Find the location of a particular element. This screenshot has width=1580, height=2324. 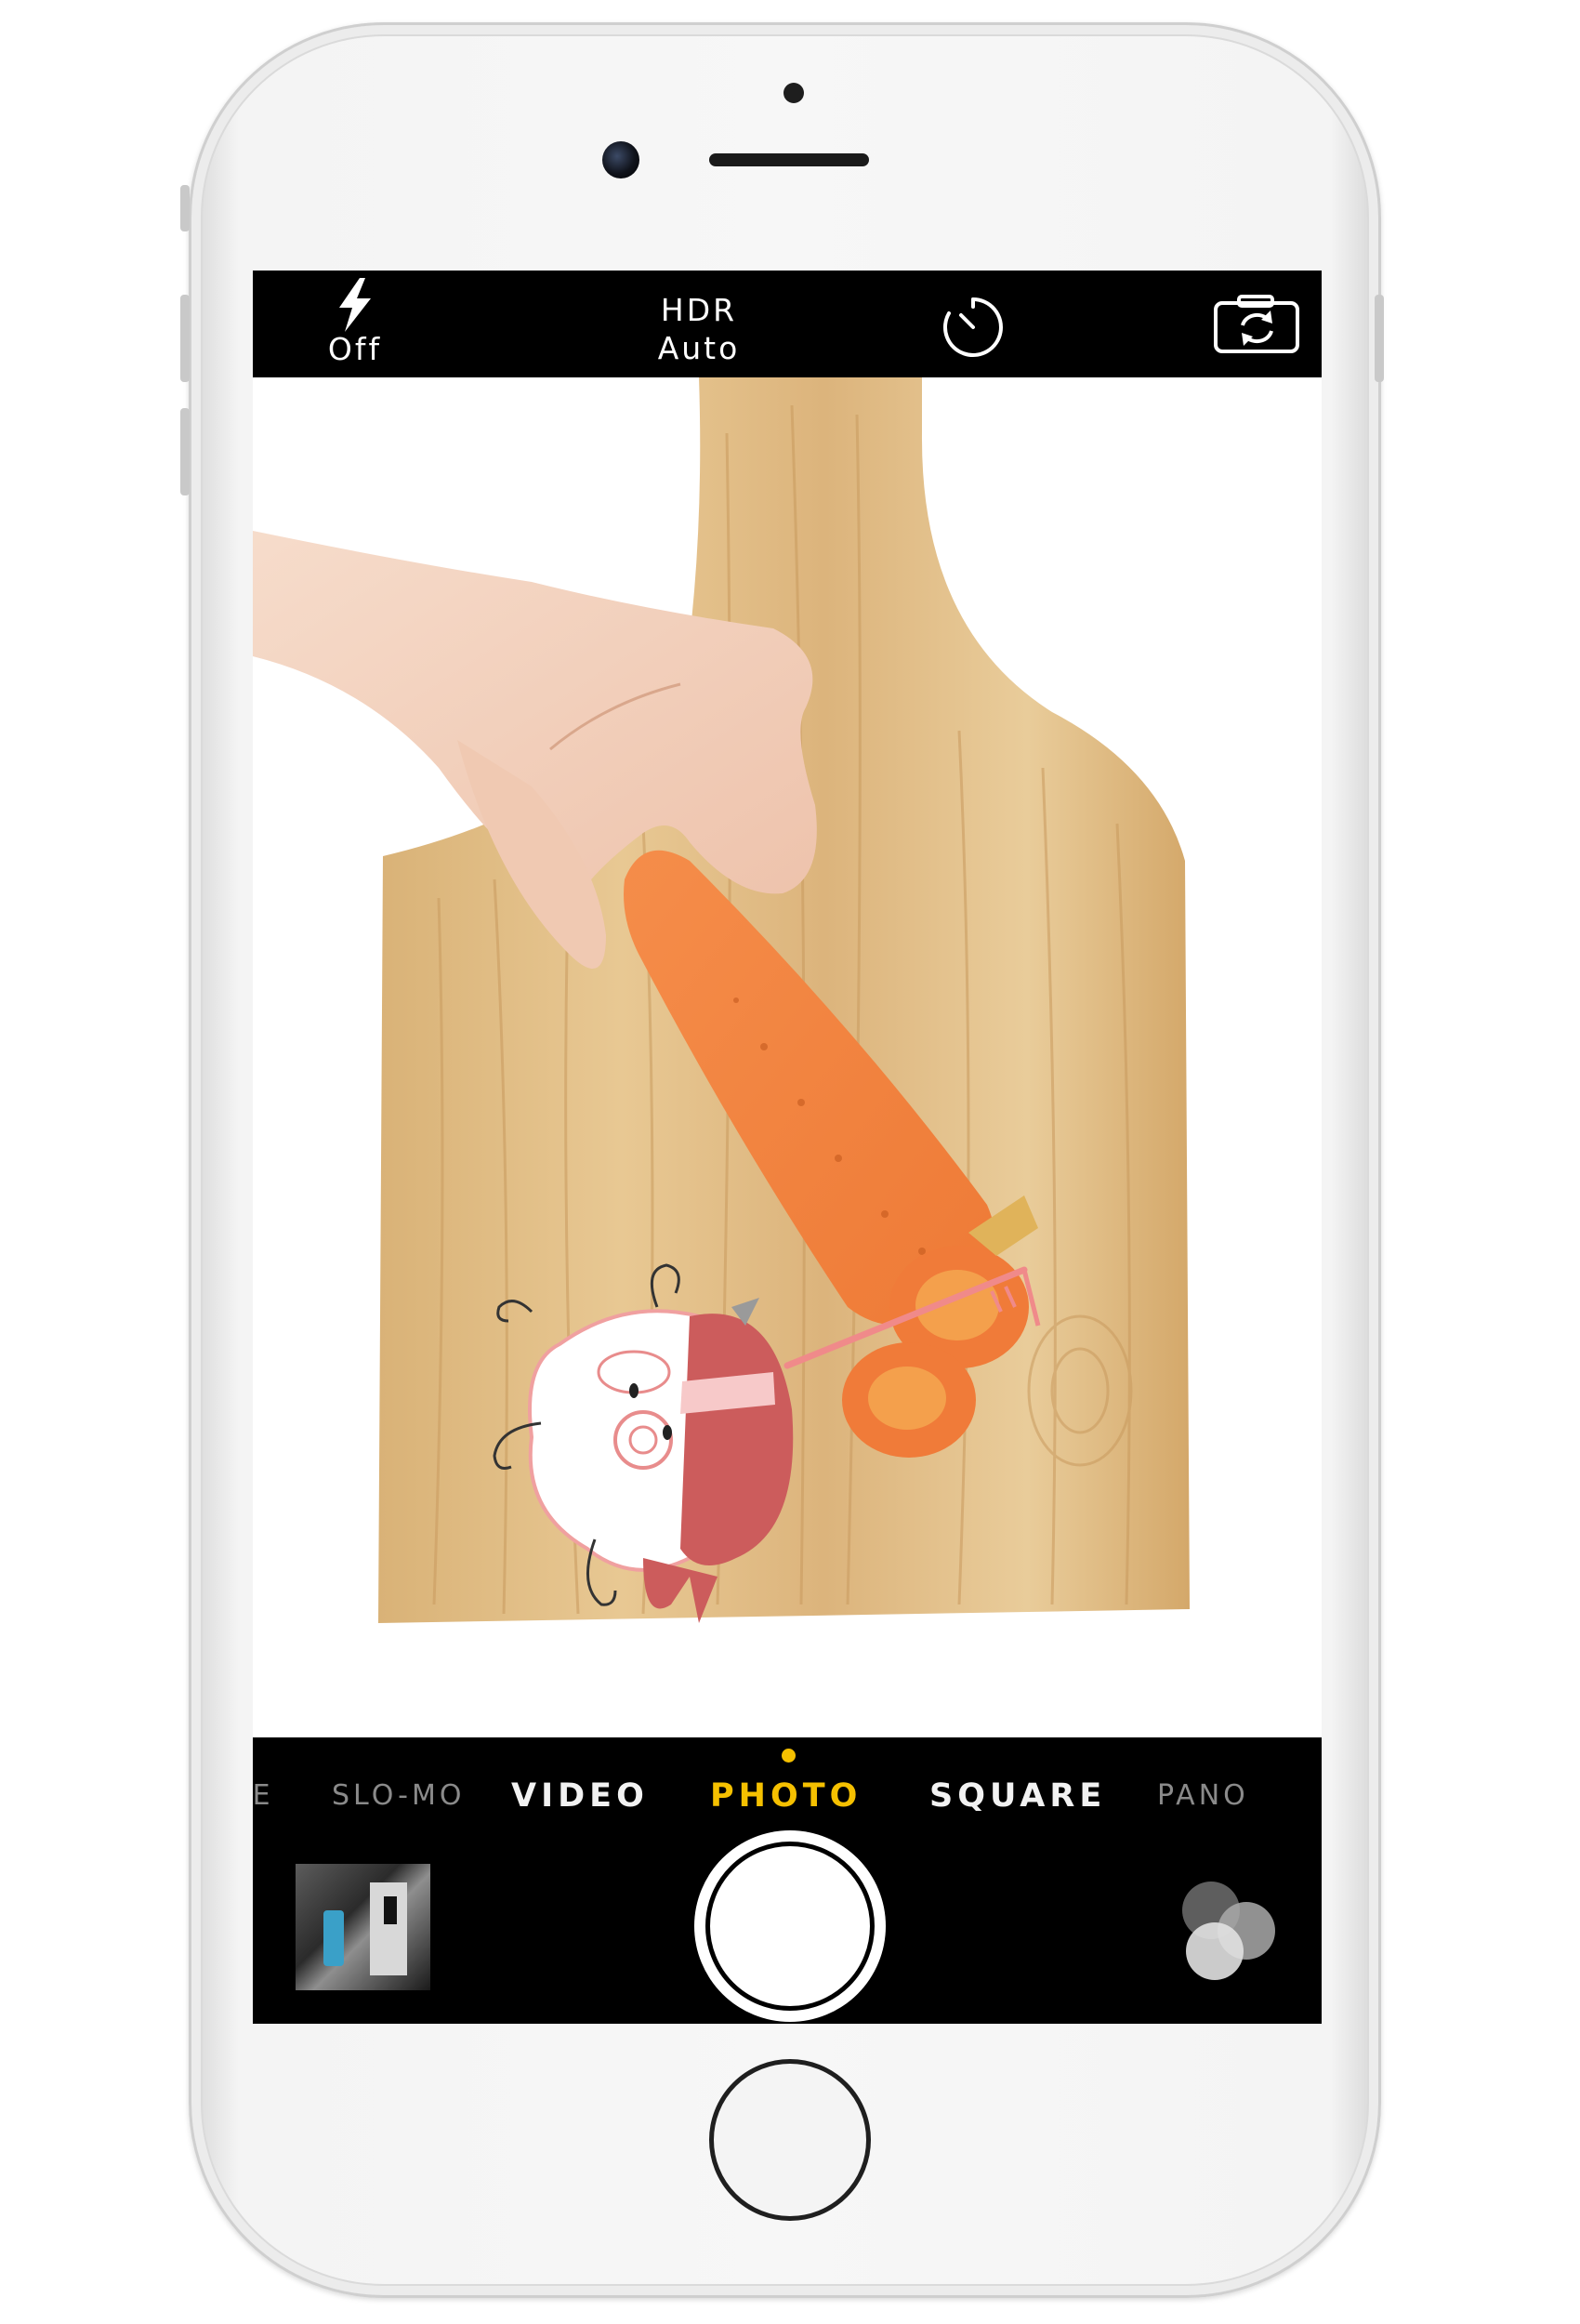

timer-button is located at coordinates (973, 326).